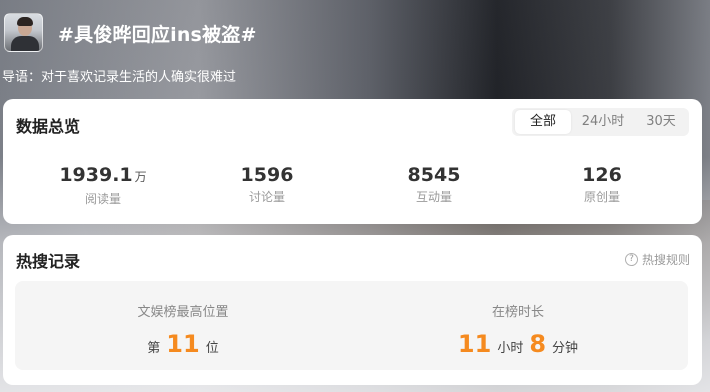 Image resolution: width=710 pixels, height=392 pixels. What do you see at coordinates (48, 126) in the screenshot?
I see `overview-title: 数据总览` at bounding box center [48, 126].